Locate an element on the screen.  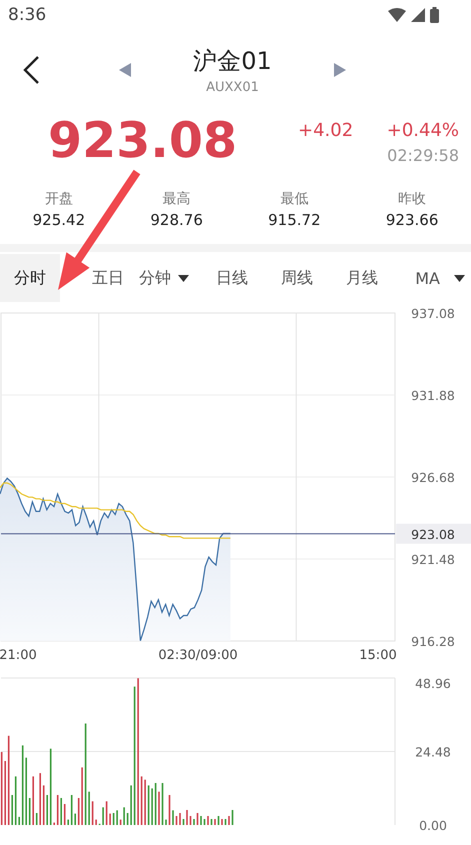
instrument-title: 沪金01 is located at coordinates (232, 61).